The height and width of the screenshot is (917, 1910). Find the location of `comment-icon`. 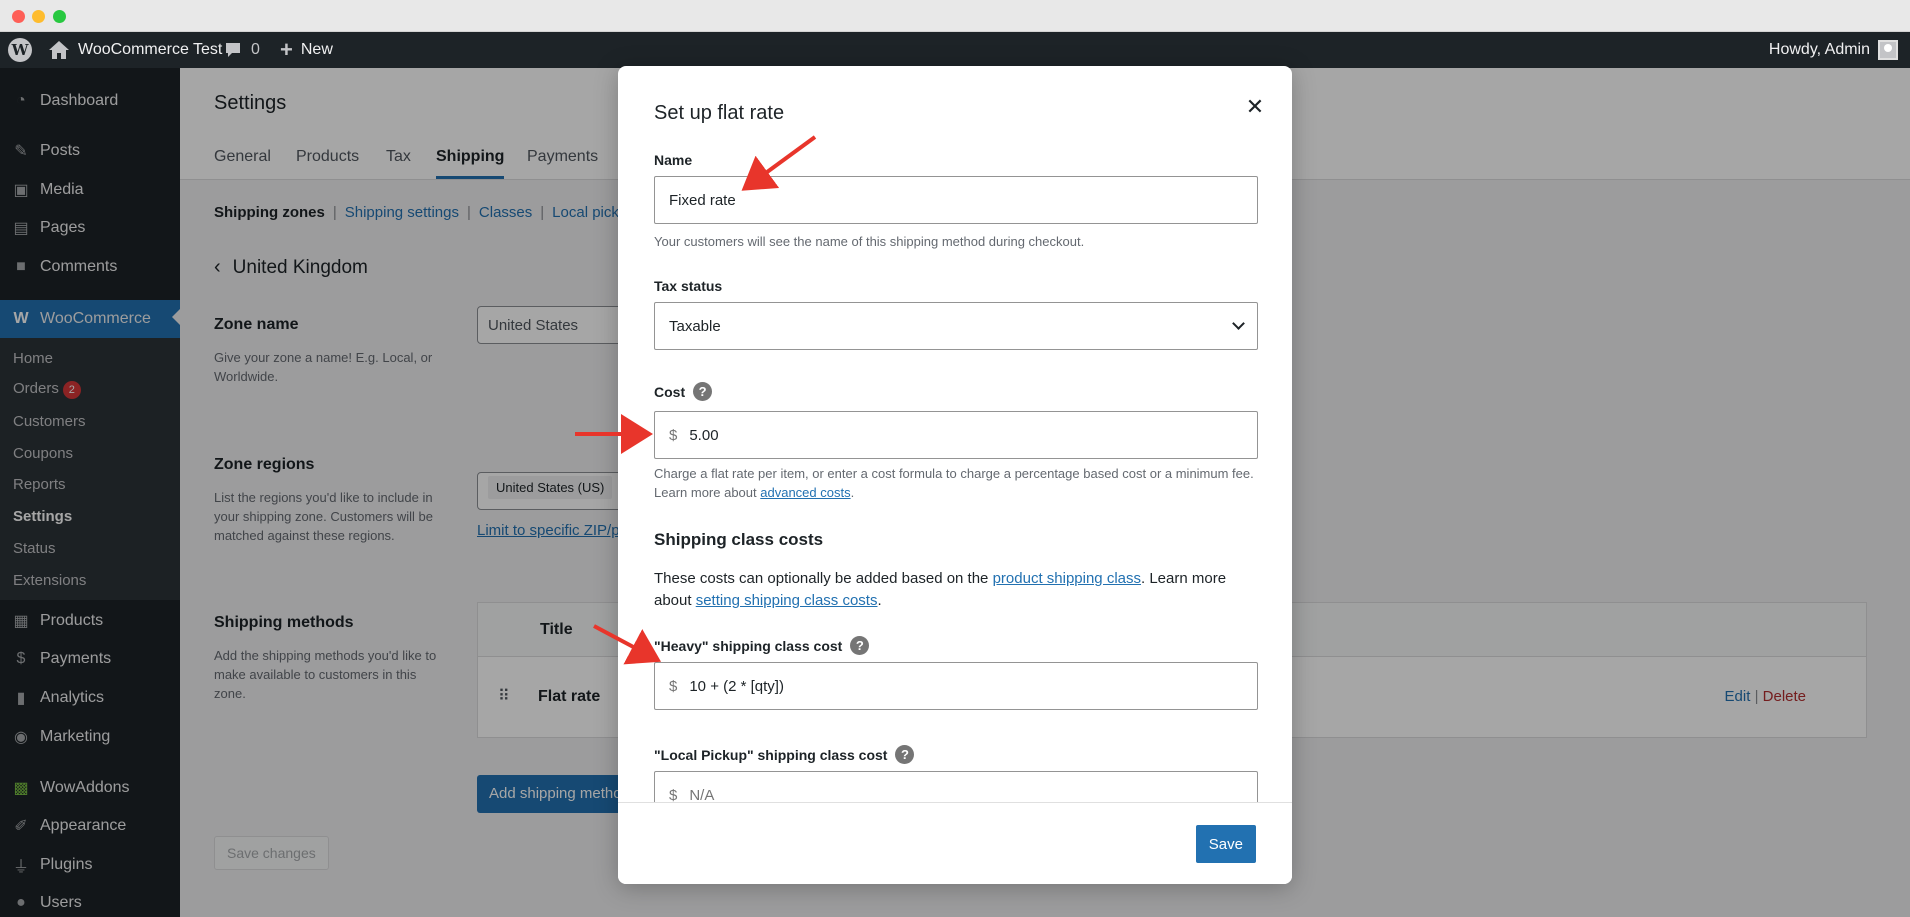

comment-icon is located at coordinates (233, 50).